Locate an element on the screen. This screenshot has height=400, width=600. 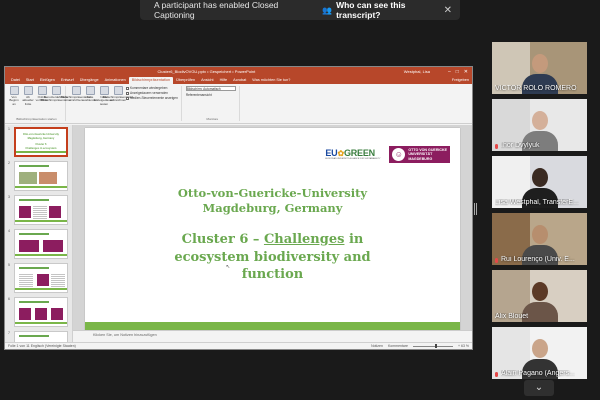
tab-datei: Datei is located at coordinates (15, 80).